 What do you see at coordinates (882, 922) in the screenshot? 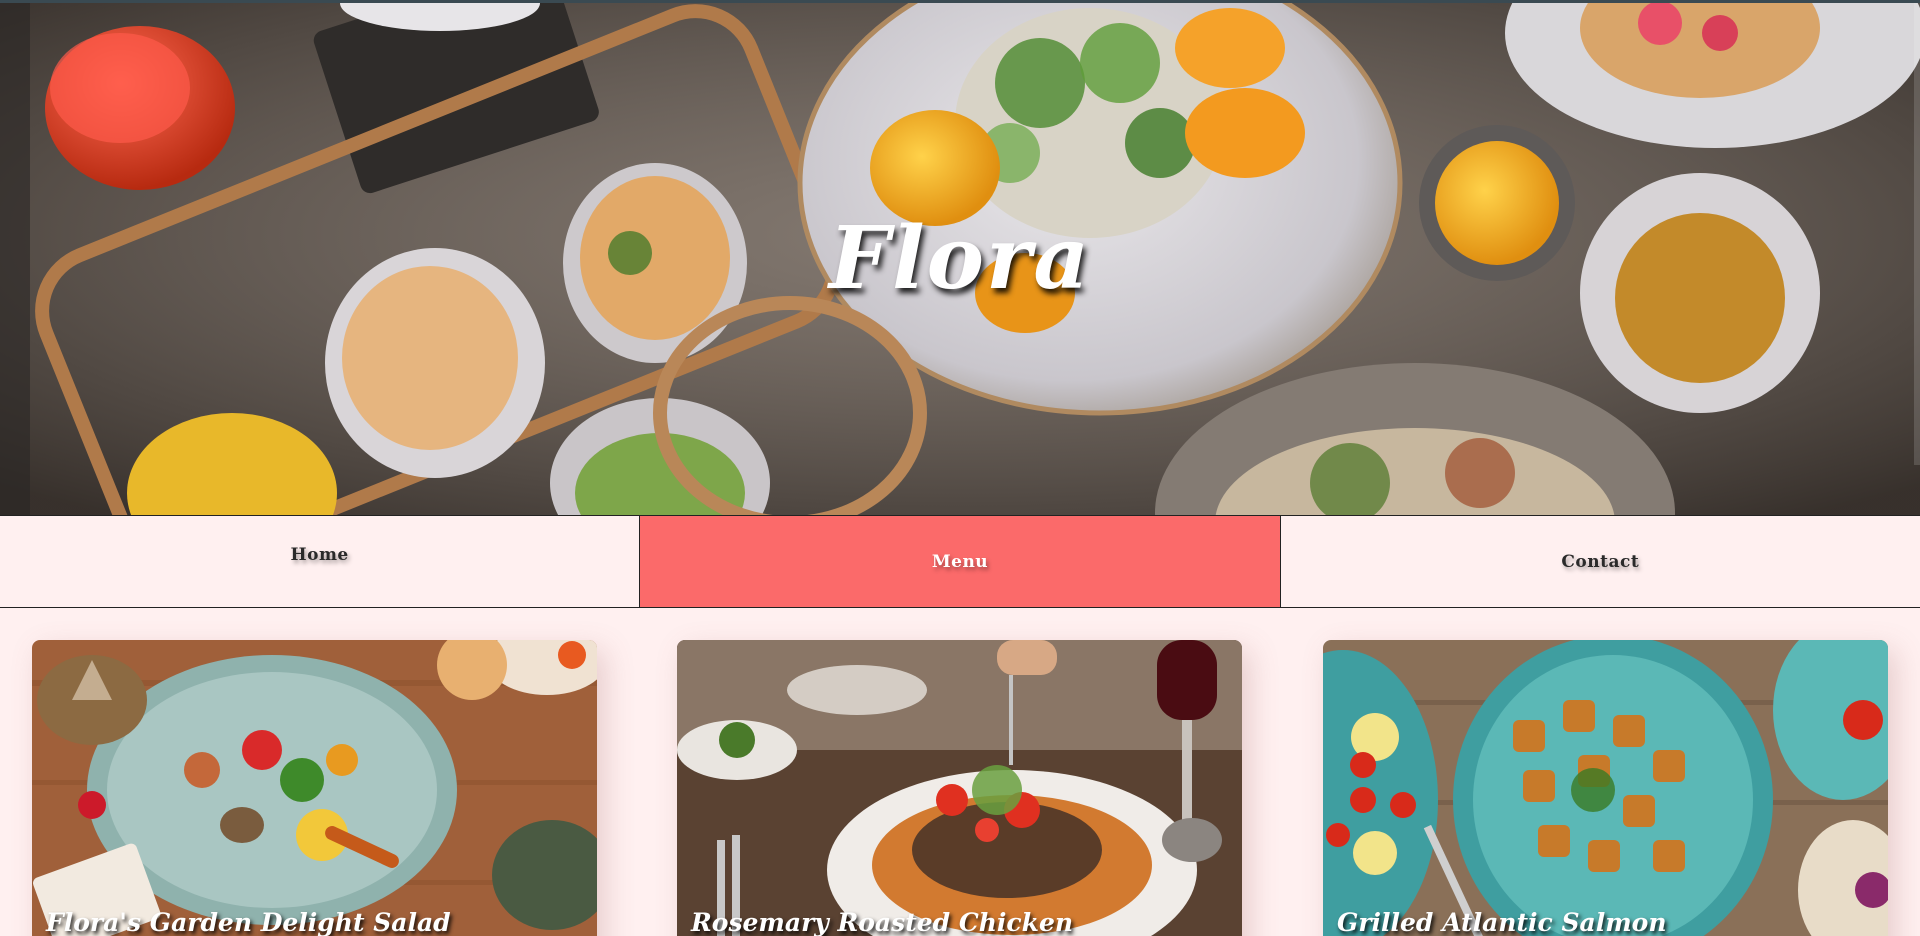
I see `card-title: Rosemary Roasted Chicken` at bounding box center [882, 922].